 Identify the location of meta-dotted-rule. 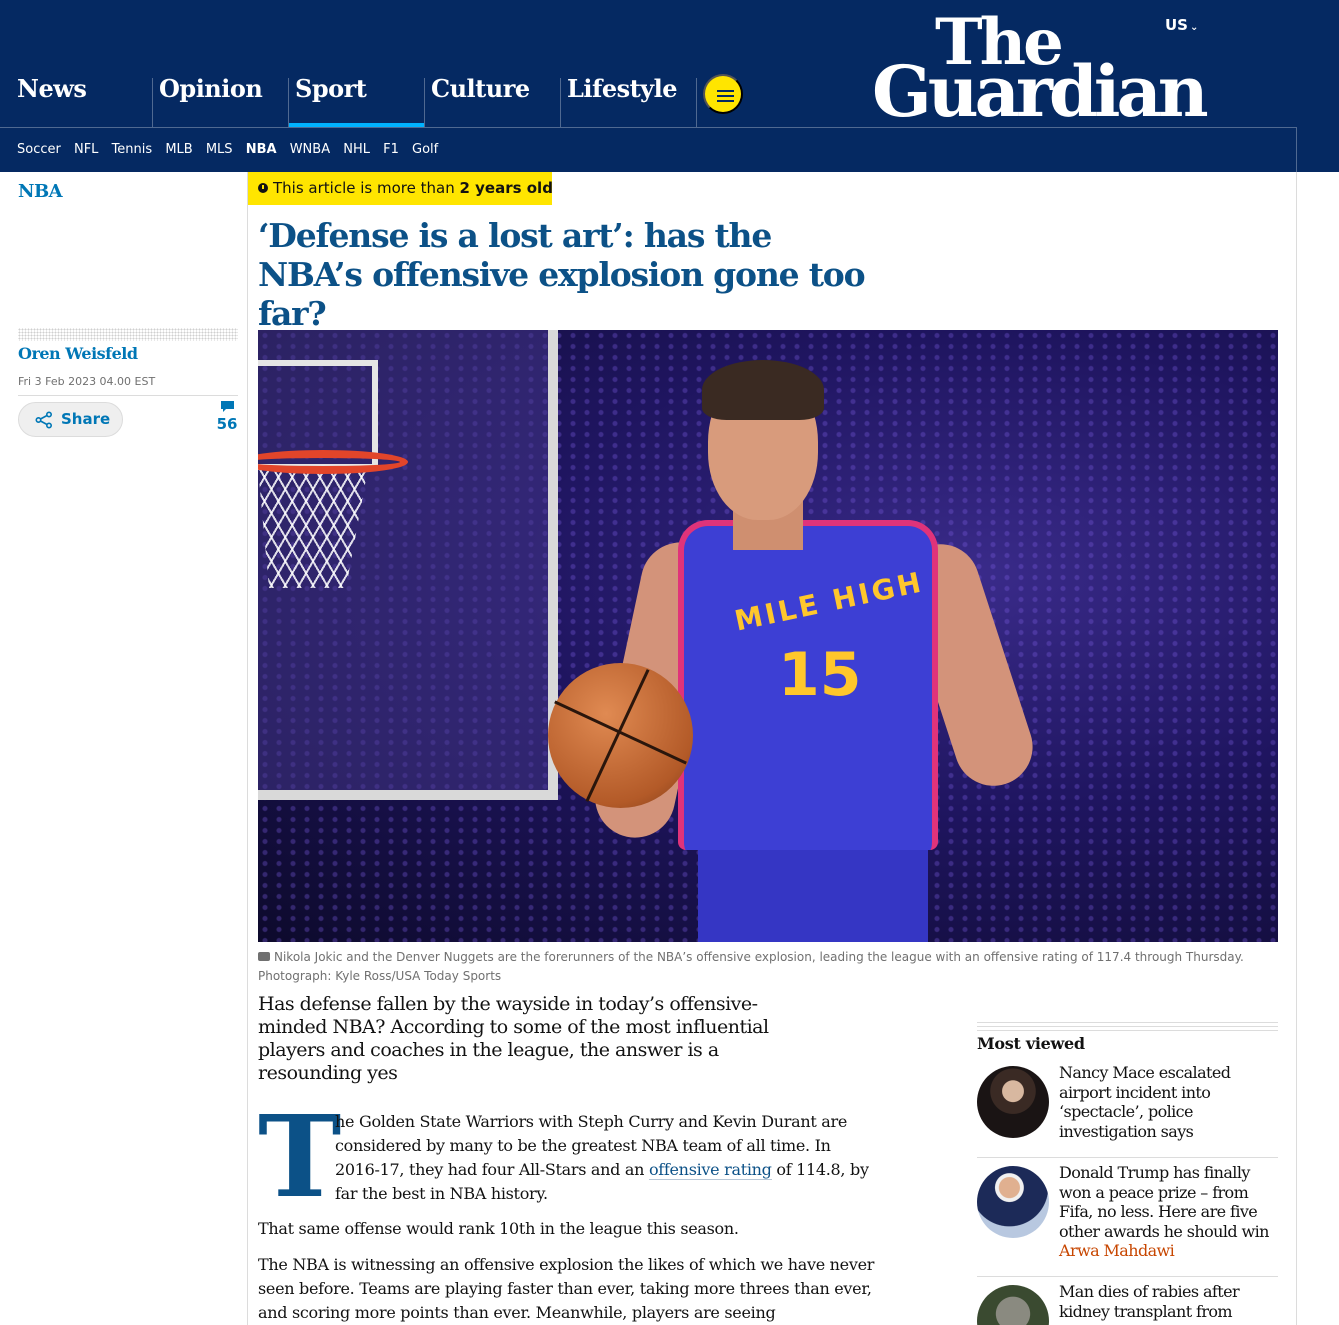
(128, 334).